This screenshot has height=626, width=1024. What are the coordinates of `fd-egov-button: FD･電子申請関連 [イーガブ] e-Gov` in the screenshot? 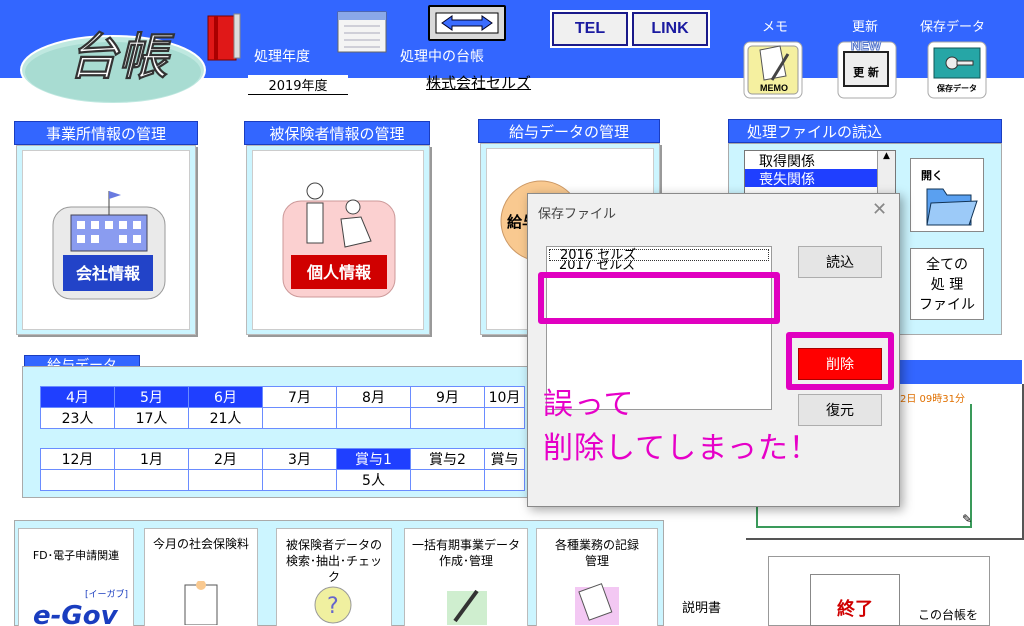 It's located at (76, 577).